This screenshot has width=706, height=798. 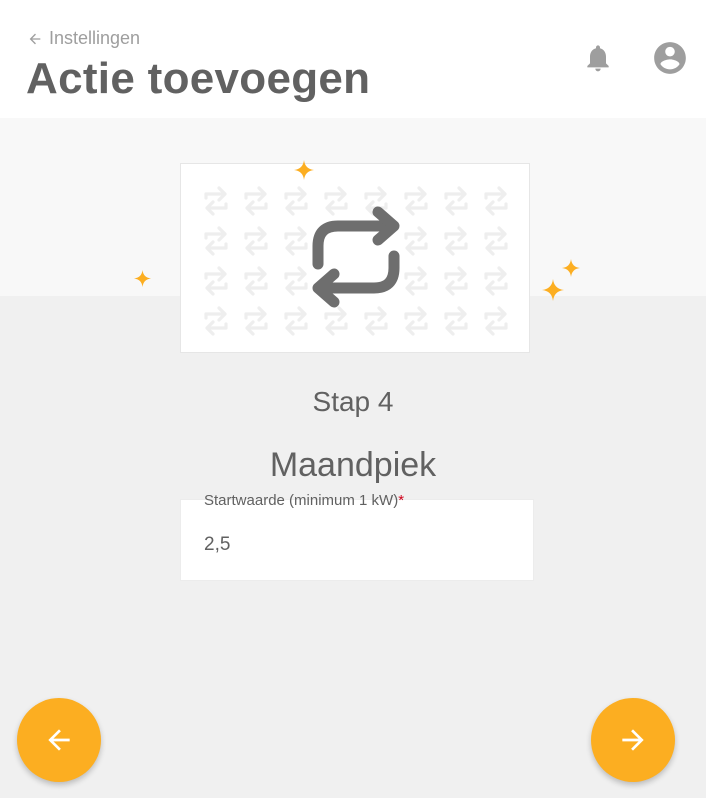 I want to click on back-link-label: Instellingen, so click(x=95, y=38).